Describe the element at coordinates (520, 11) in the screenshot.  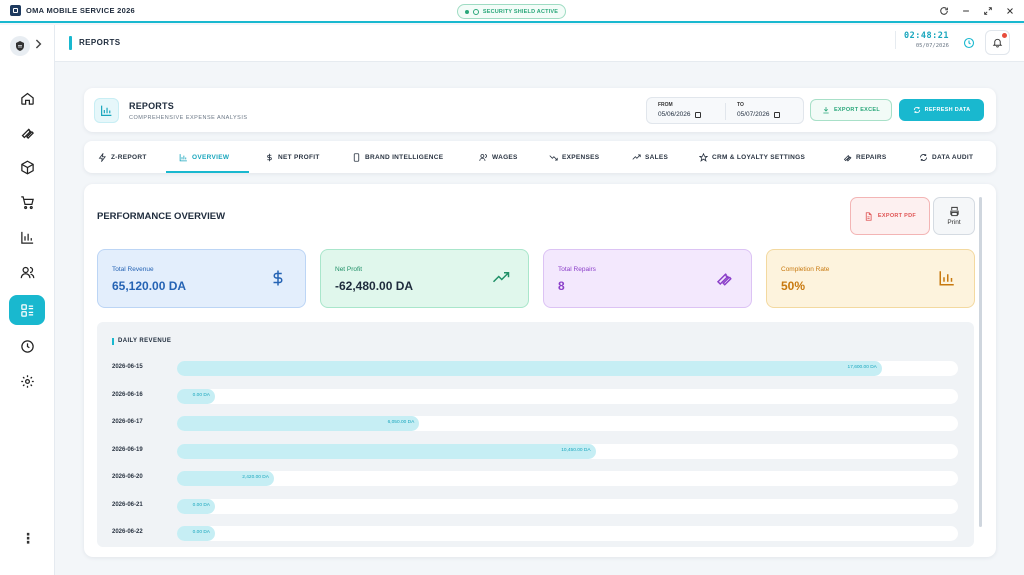
I see `security-status-label: SECURITY SHIELD ACTIVE` at that location.